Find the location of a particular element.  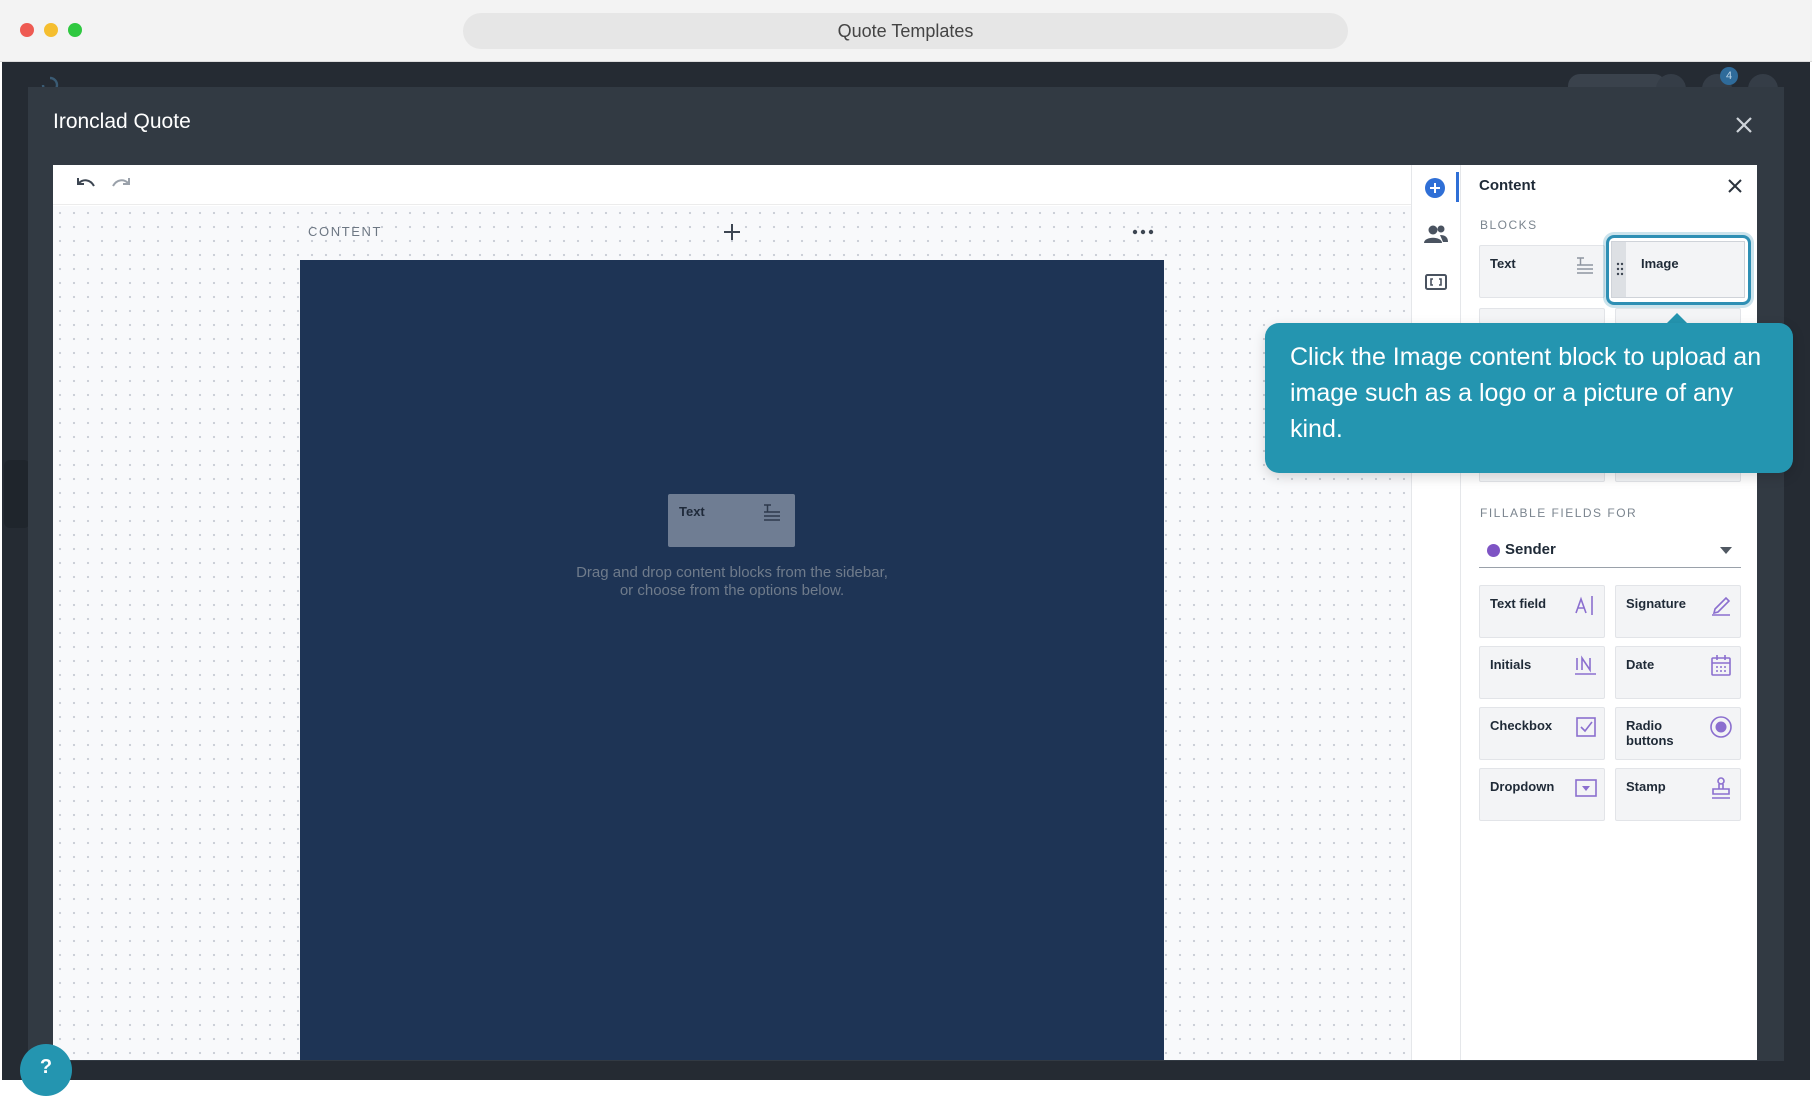

chevron-down-icon is located at coordinates (1726, 550).